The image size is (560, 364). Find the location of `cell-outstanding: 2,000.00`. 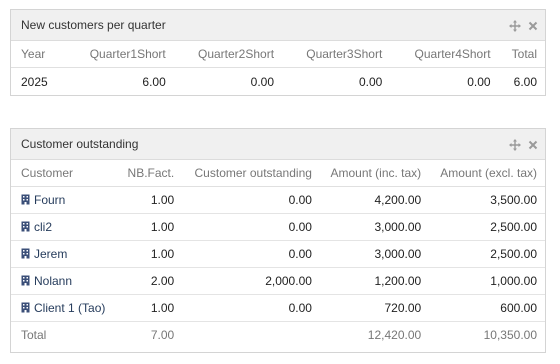

cell-outstanding: 2,000.00 is located at coordinates (249, 280).